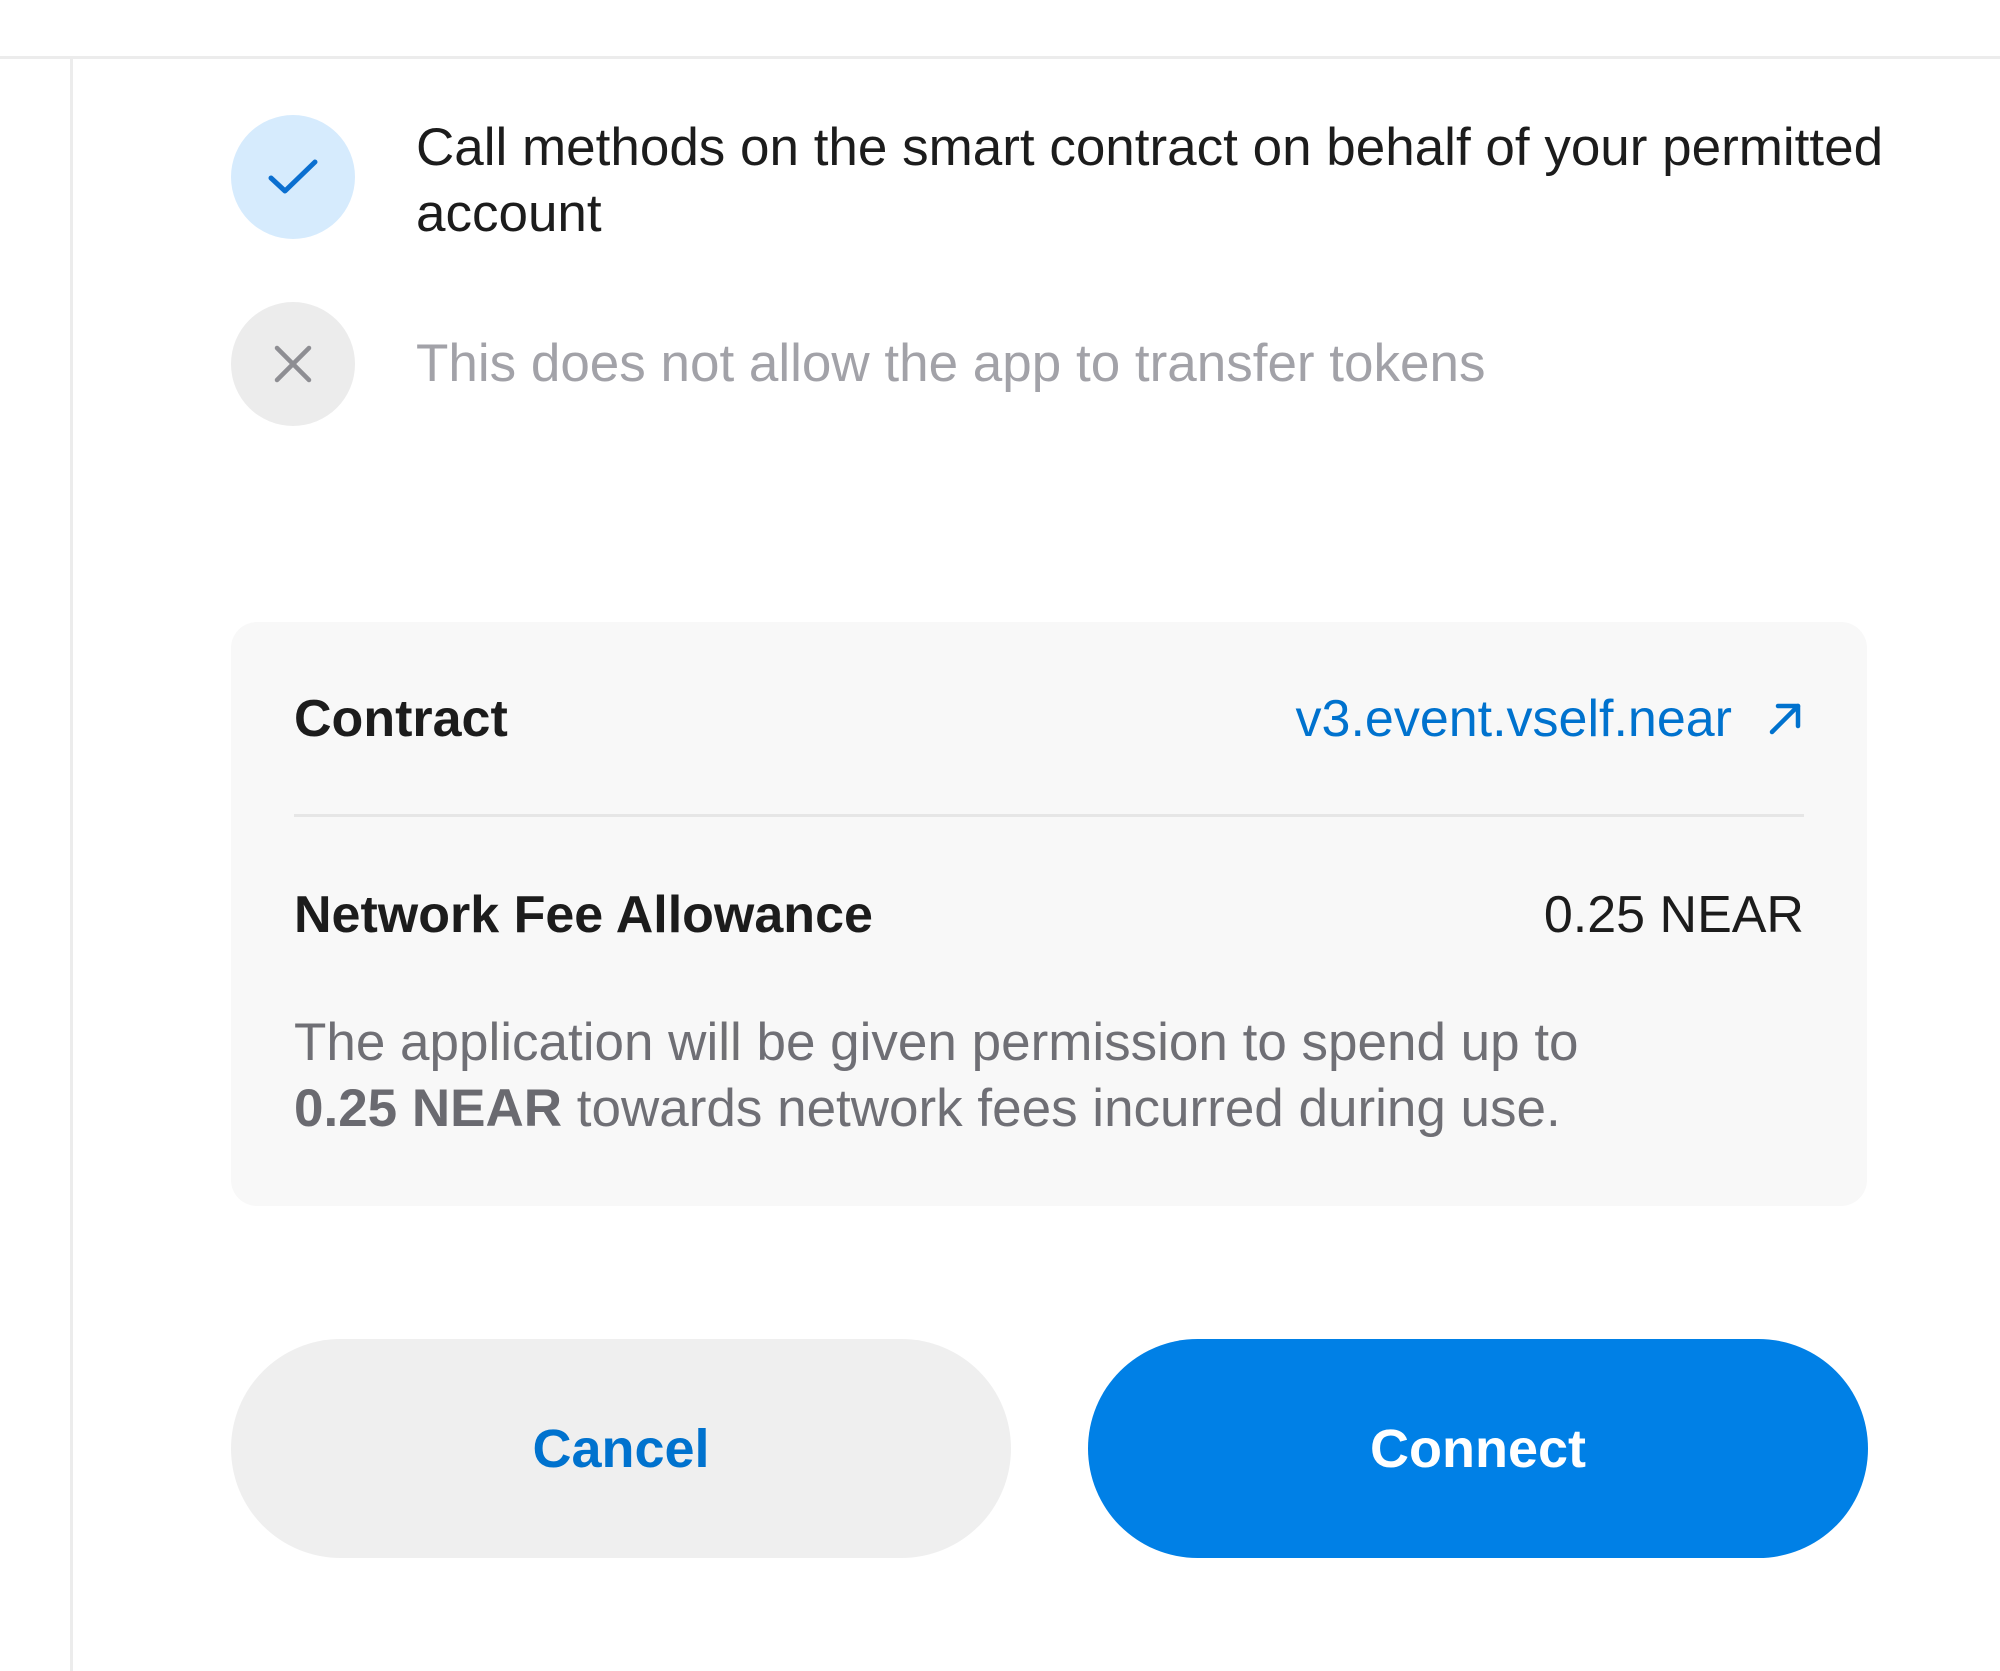 The image size is (2000, 1671). What do you see at coordinates (1673, 915) in the screenshot?
I see `fee-value: 0.25 NEAR` at bounding box center [1673, 915].